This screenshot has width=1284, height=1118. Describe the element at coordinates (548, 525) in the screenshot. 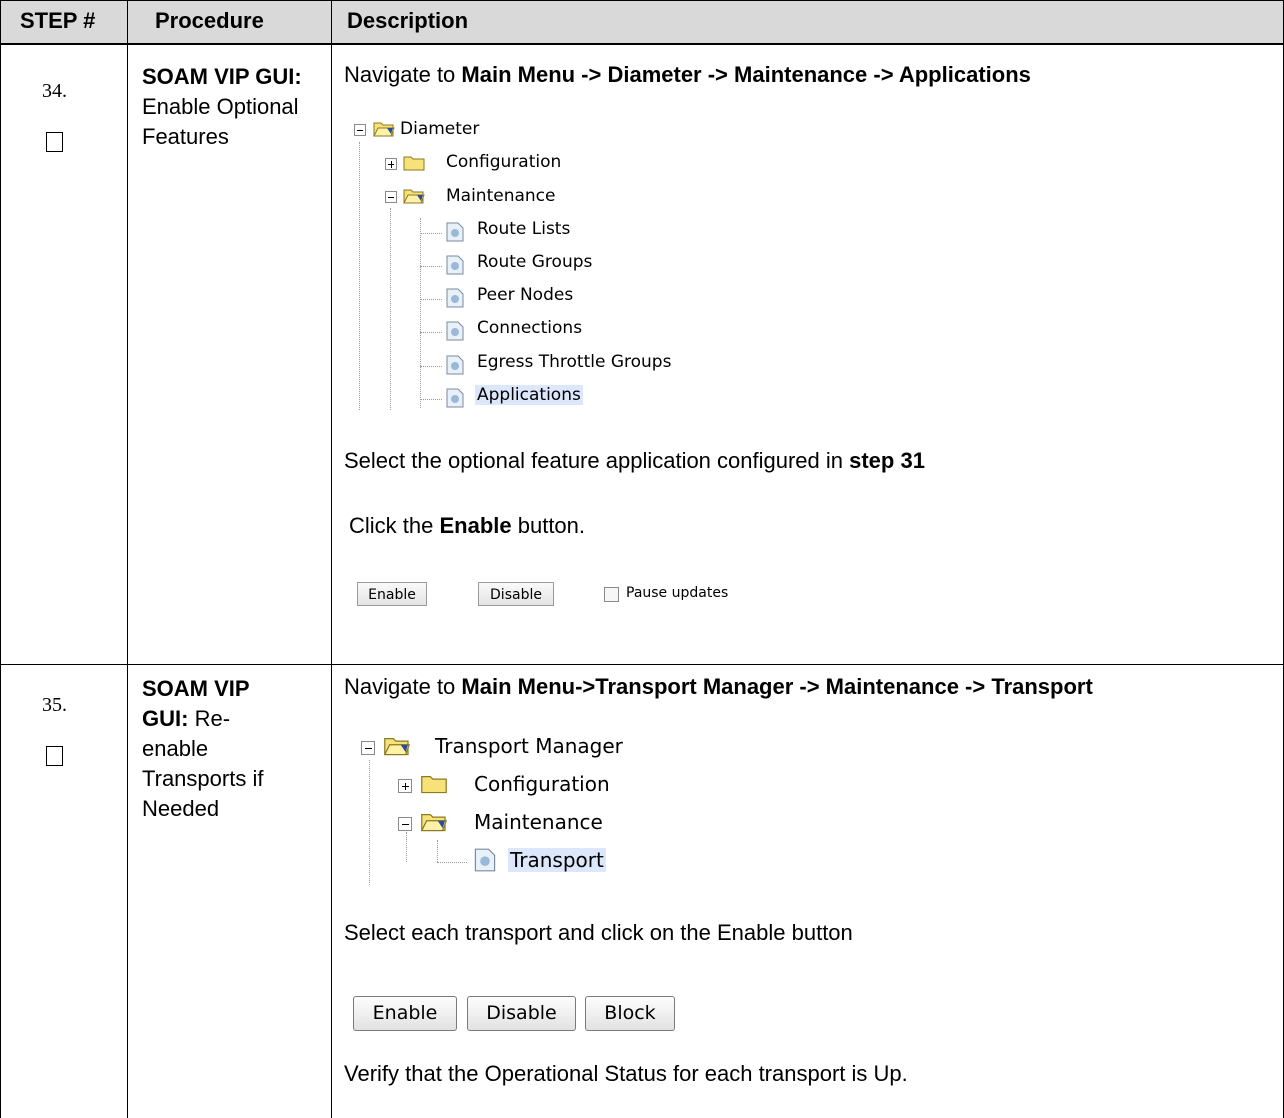

I see `click-suffix: button.` at that location.